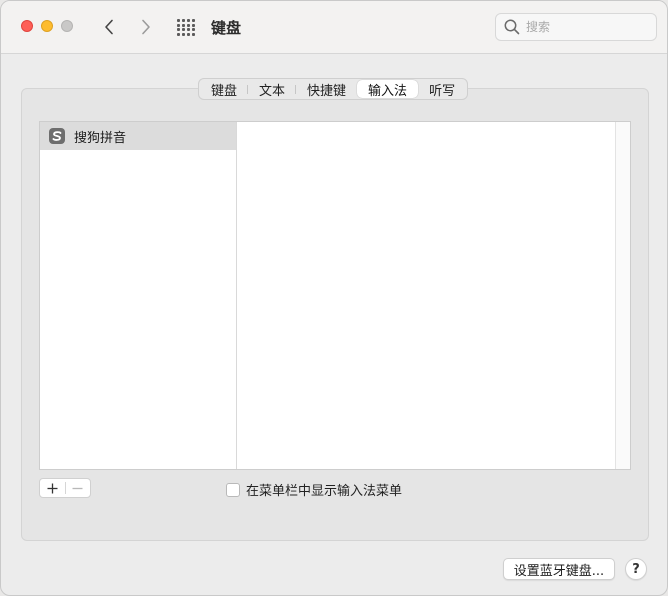 The image size is (668, 596). I want to click on add-button, so click(52, 488).